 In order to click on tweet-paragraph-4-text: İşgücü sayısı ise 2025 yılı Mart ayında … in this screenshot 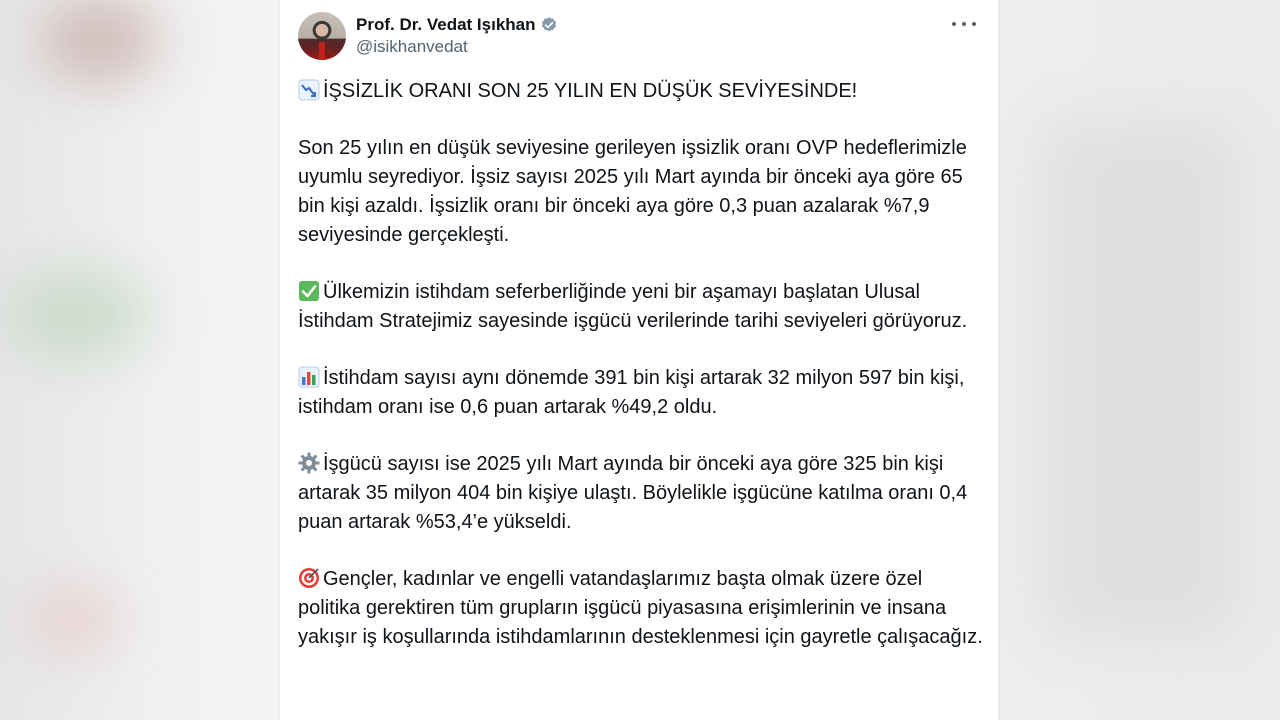, I will do `click(633, 493)`.